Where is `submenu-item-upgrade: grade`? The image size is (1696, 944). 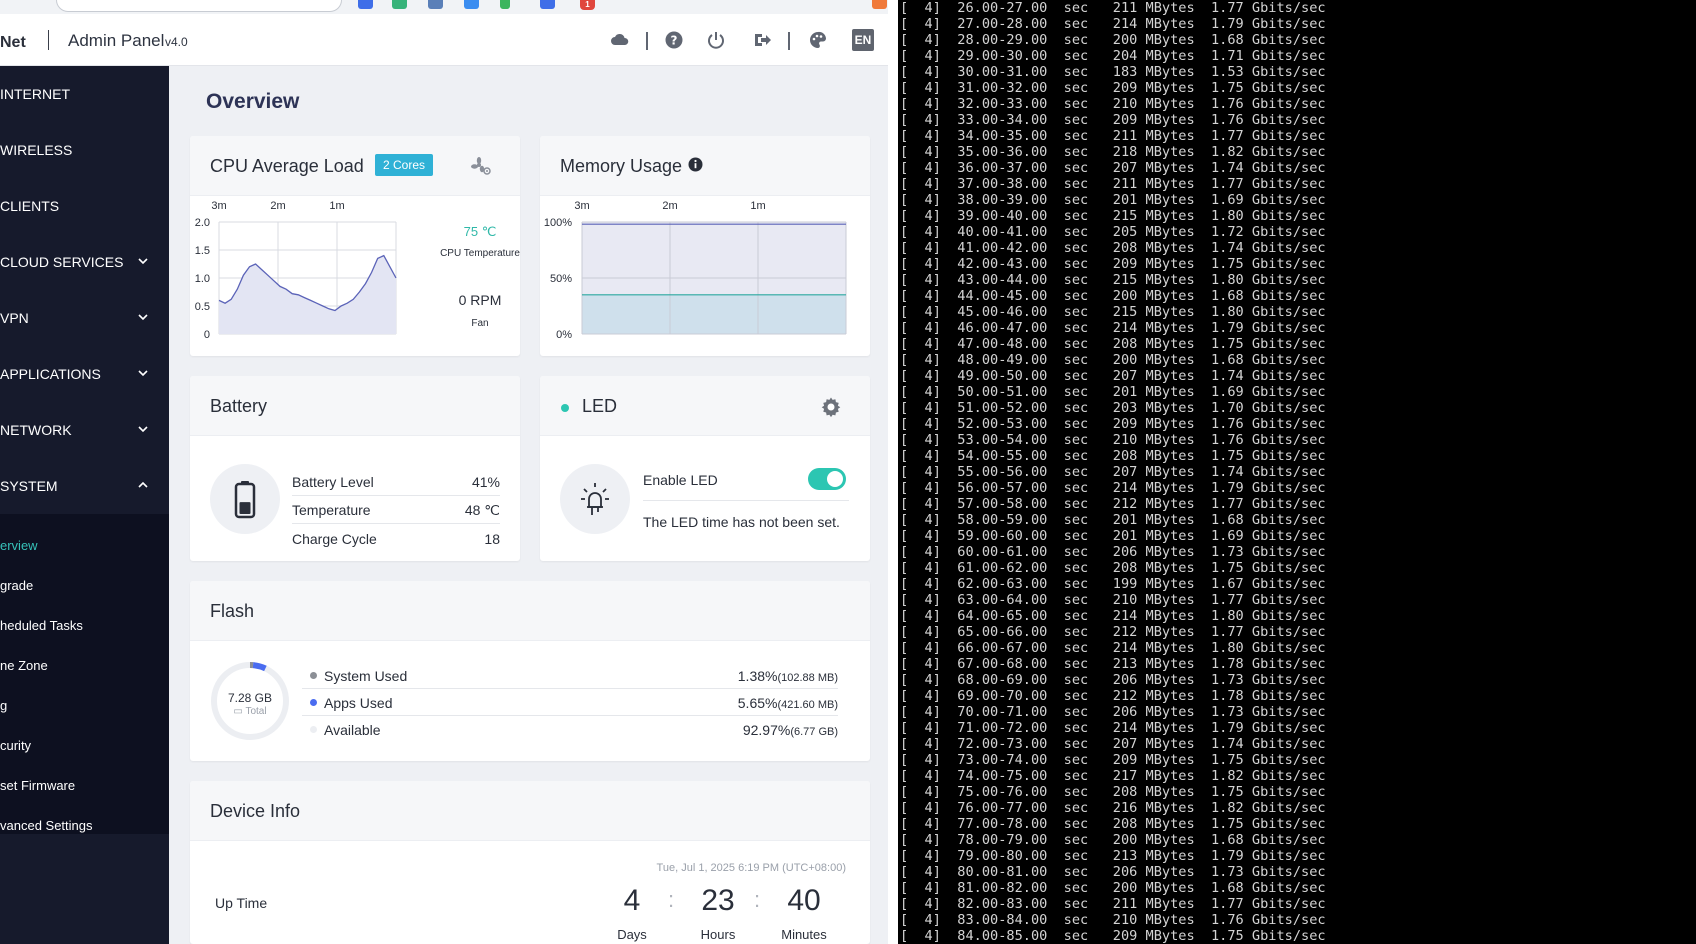
submenu-item-upgrade: grade is located at coordinates (16, 585).